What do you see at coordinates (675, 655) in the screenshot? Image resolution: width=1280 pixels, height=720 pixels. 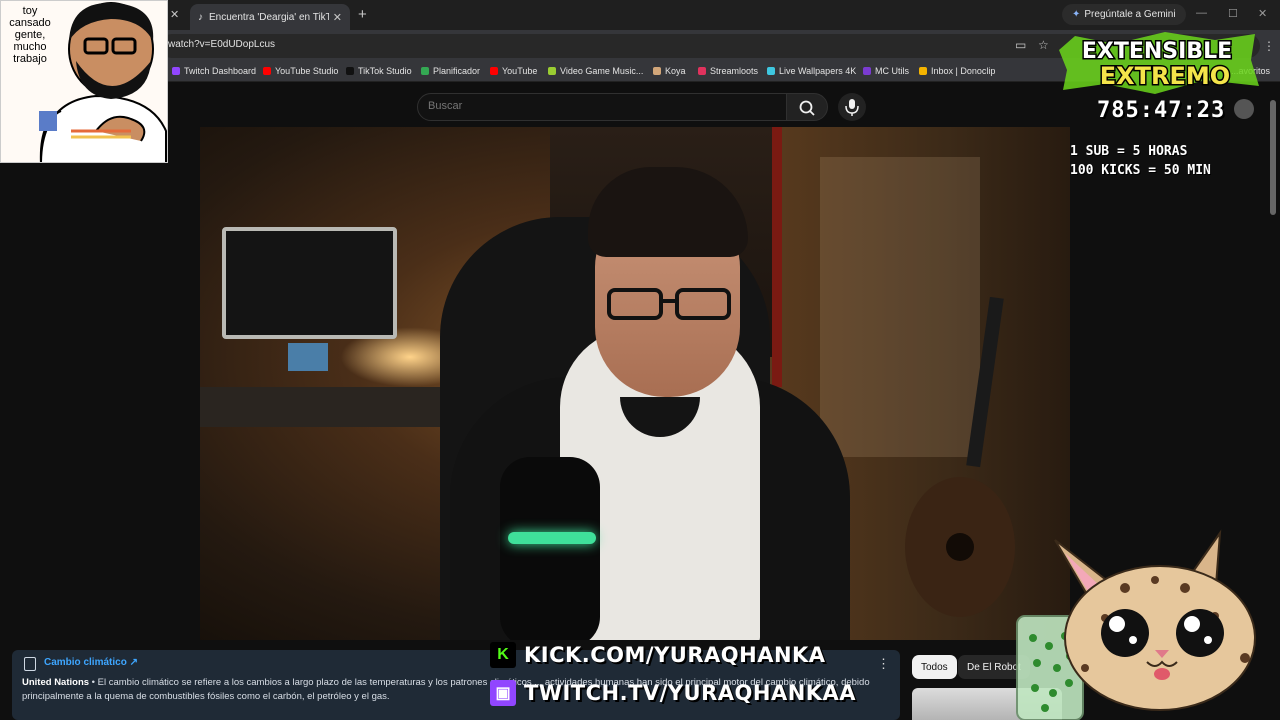 I see `kick-url: KICK.COM/YURAQHANKA` at bounding box center [675, 655].